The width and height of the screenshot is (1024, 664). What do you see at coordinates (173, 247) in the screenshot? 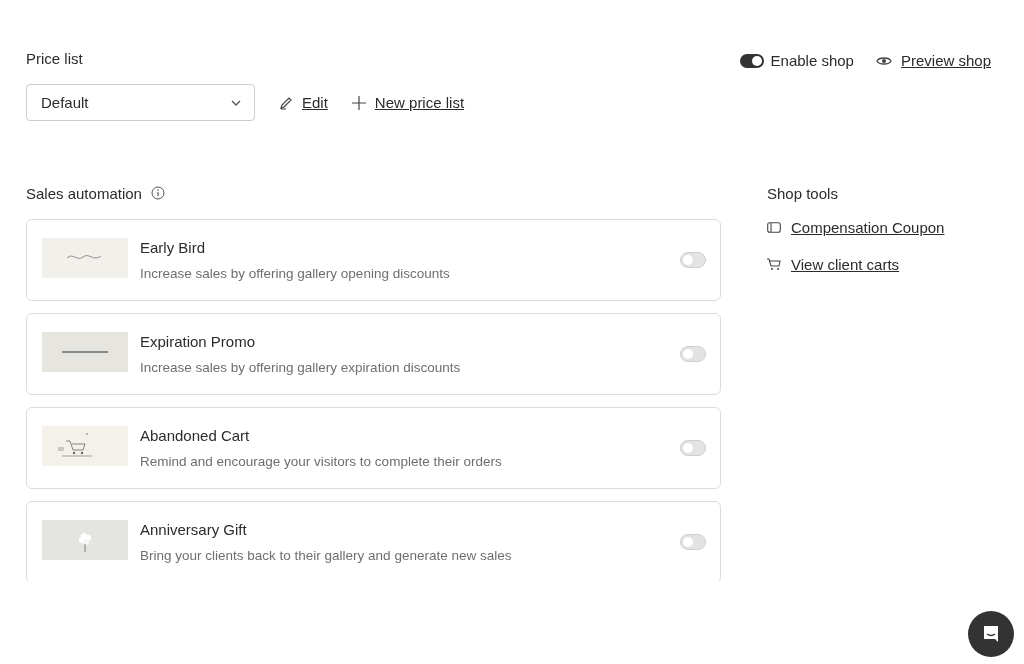
I see `card-title: Early Bird` at bounding box center [173, 247].